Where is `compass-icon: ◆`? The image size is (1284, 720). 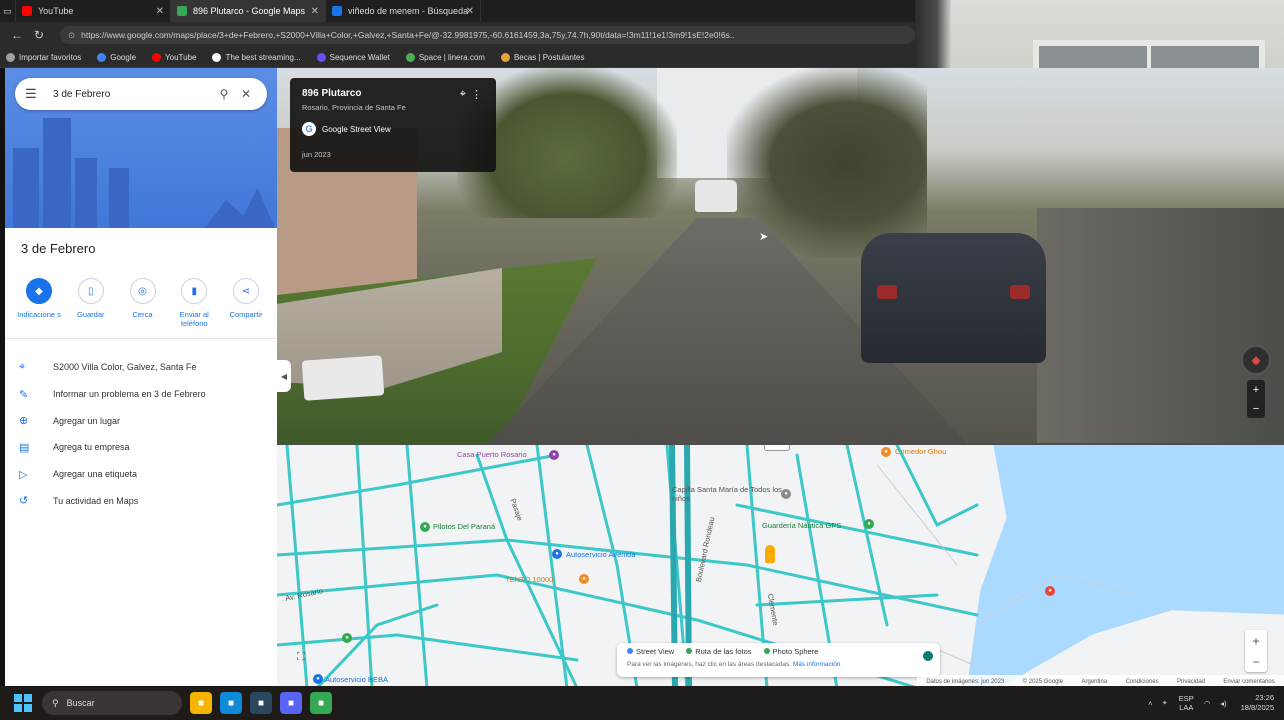
compass-icon: ◆ is located at coordinates (1256, 360).